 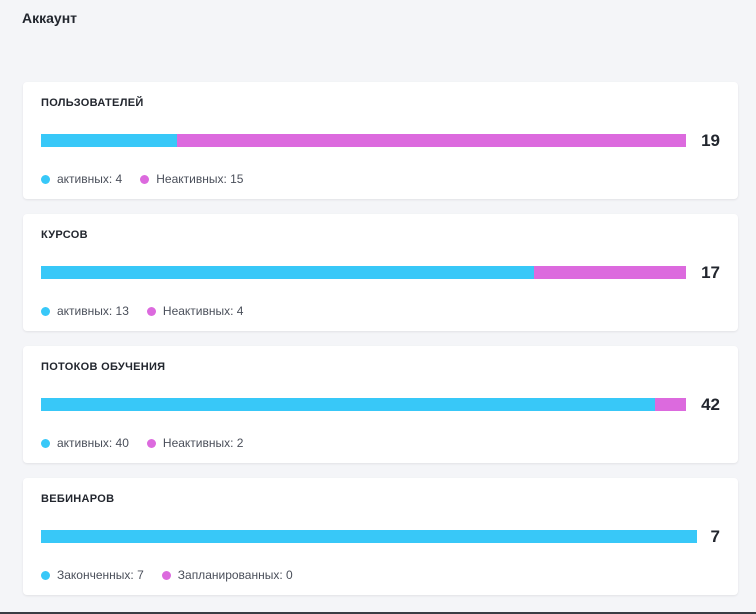 What do you see at coordinates (235, 575) in the screenshot?
I see `legend-label: Запланированных: 0` at bounding box center [235, 575].